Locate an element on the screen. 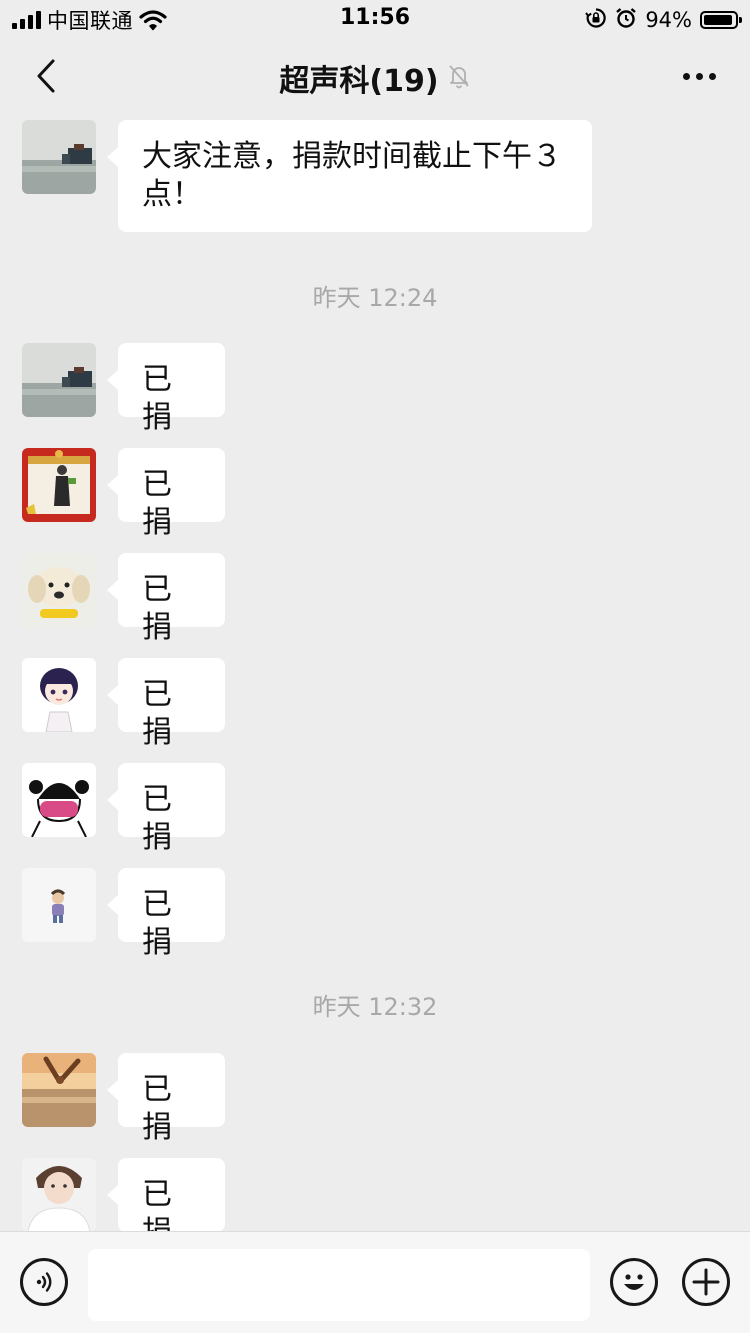 The width and height of the screenshot is (750, 1333). message-row: 大家注意，捐款时间截止下午３点！ is located at coordinates (307, 176).